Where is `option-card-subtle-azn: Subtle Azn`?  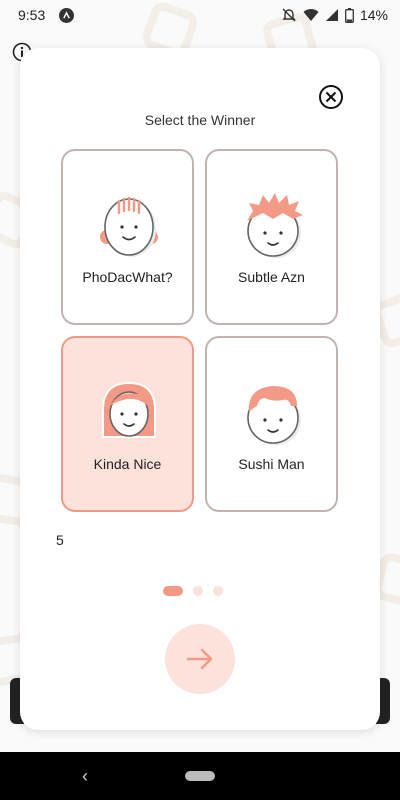
option-card-subtle-azn: Subtle Azn is located at coordinates (271, 237).